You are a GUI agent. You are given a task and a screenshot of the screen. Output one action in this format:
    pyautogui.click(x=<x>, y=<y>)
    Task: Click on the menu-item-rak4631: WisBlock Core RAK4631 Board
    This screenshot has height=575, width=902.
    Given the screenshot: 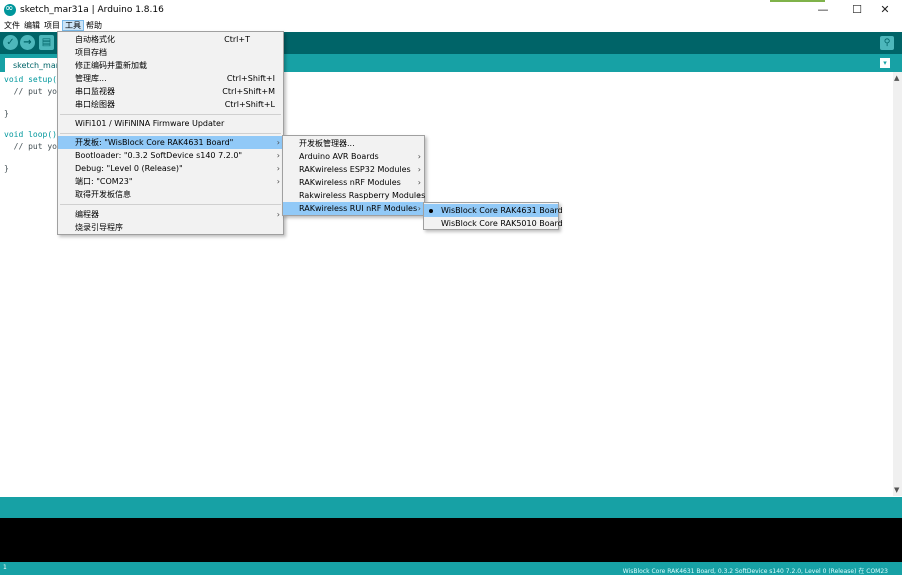 What is the action you would take?
    pyautogui.click(x=493, y=210)
    